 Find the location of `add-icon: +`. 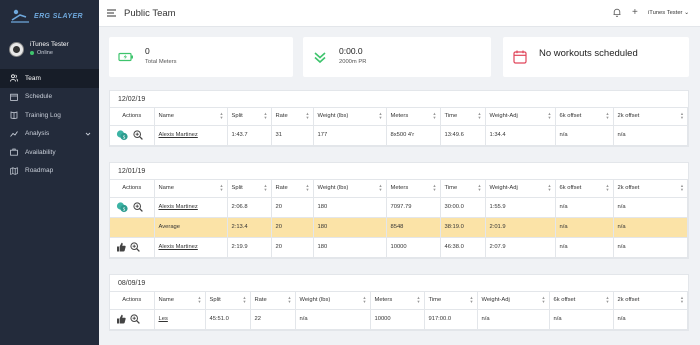

add-icon: + is located at coordinates (635, 12).